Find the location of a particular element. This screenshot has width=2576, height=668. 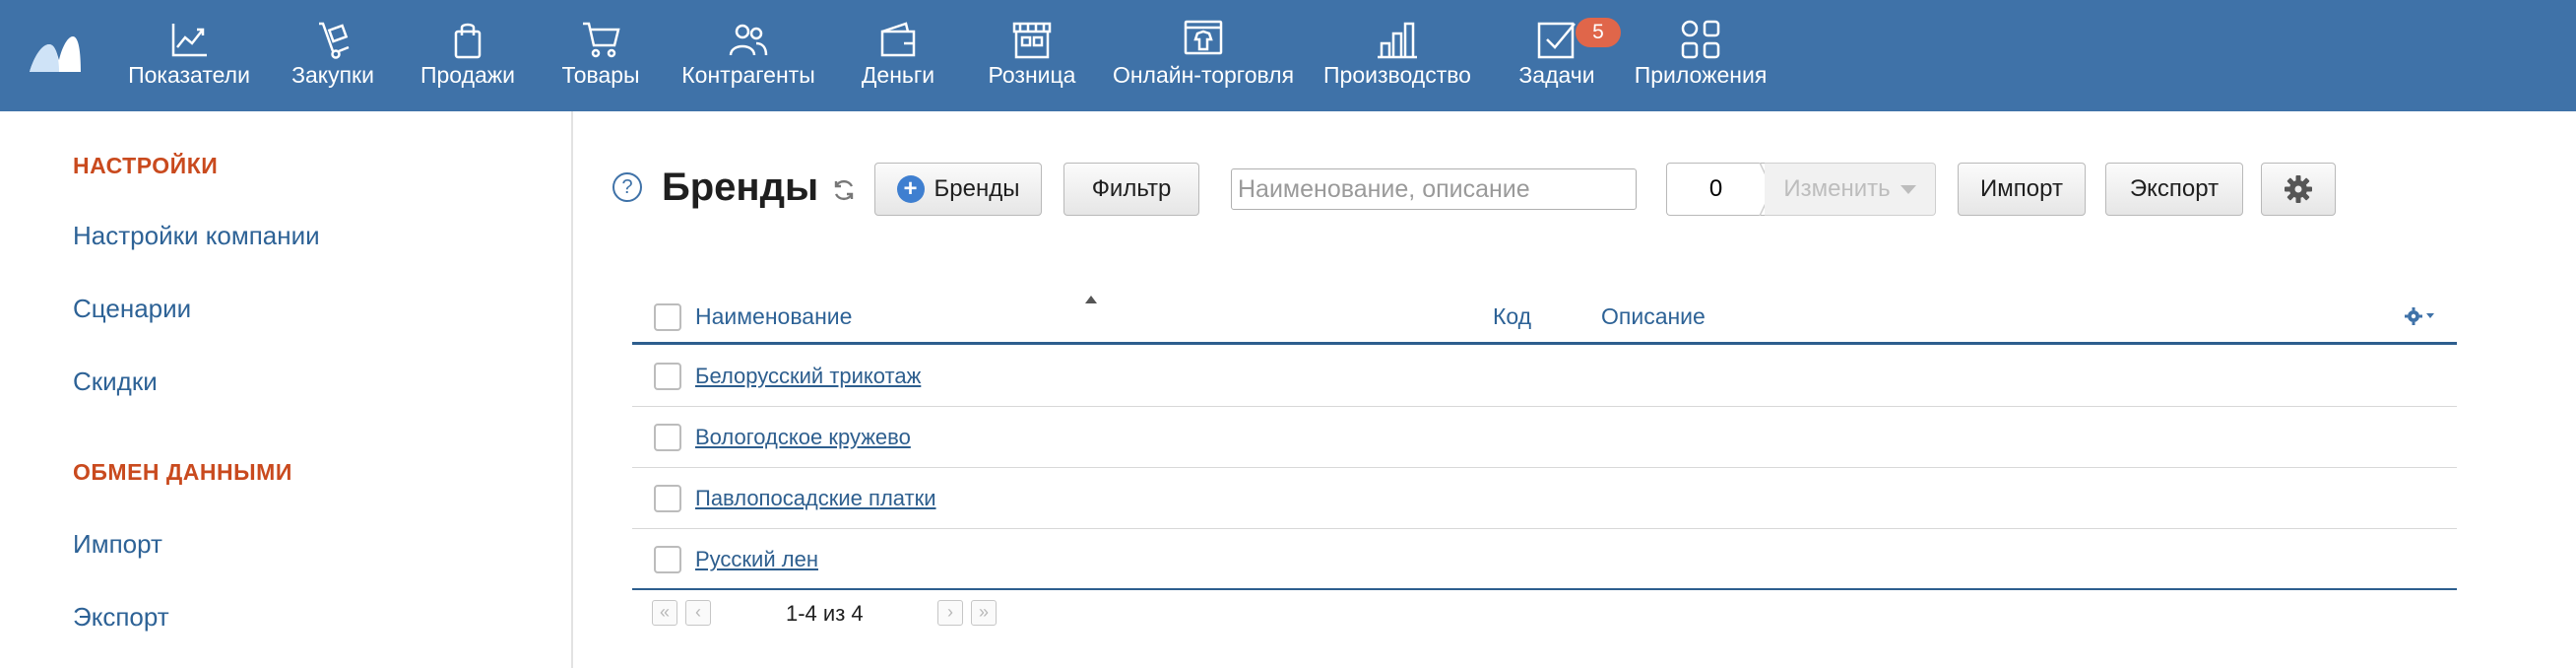

column-header-name: Наименование is located at coordinates (773, 316).